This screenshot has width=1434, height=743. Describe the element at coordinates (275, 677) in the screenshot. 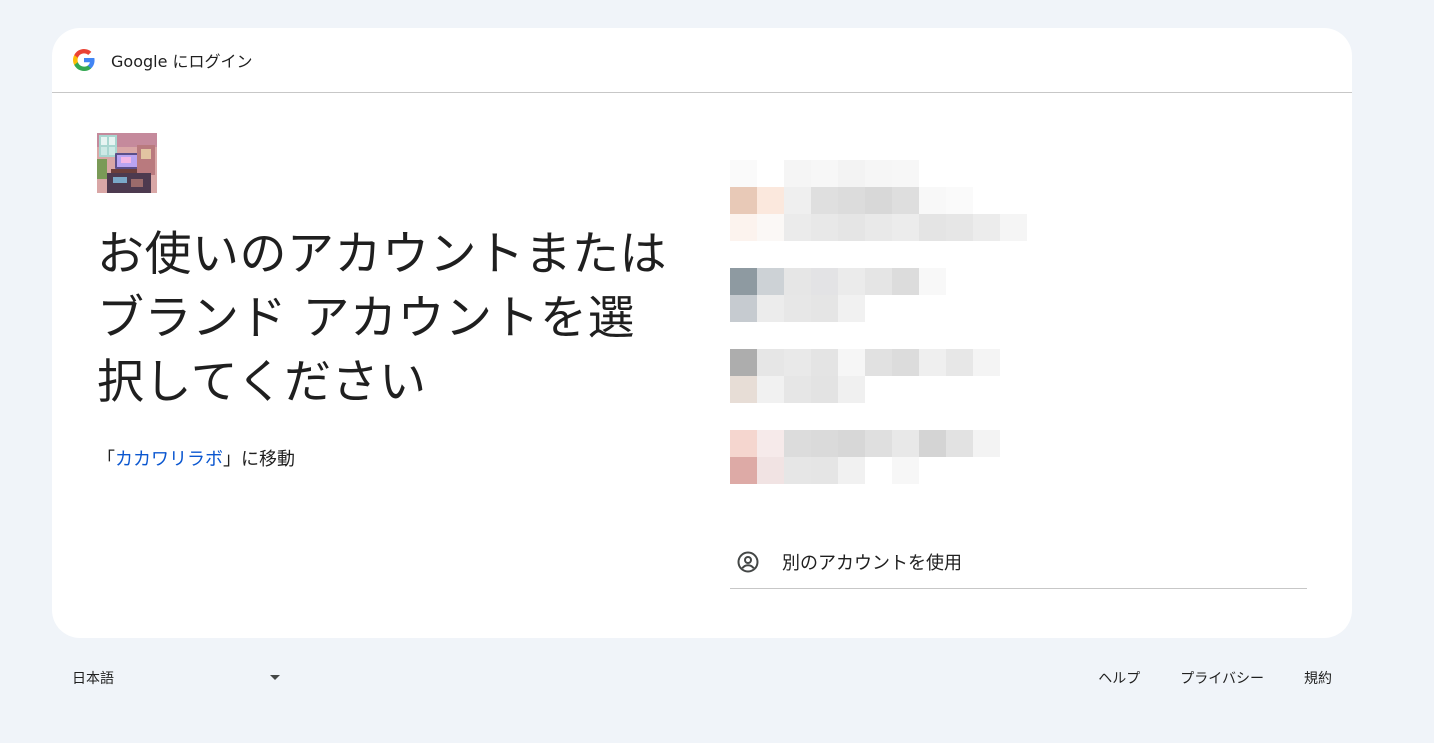

I see `dropdown-caret-icon` at that location.